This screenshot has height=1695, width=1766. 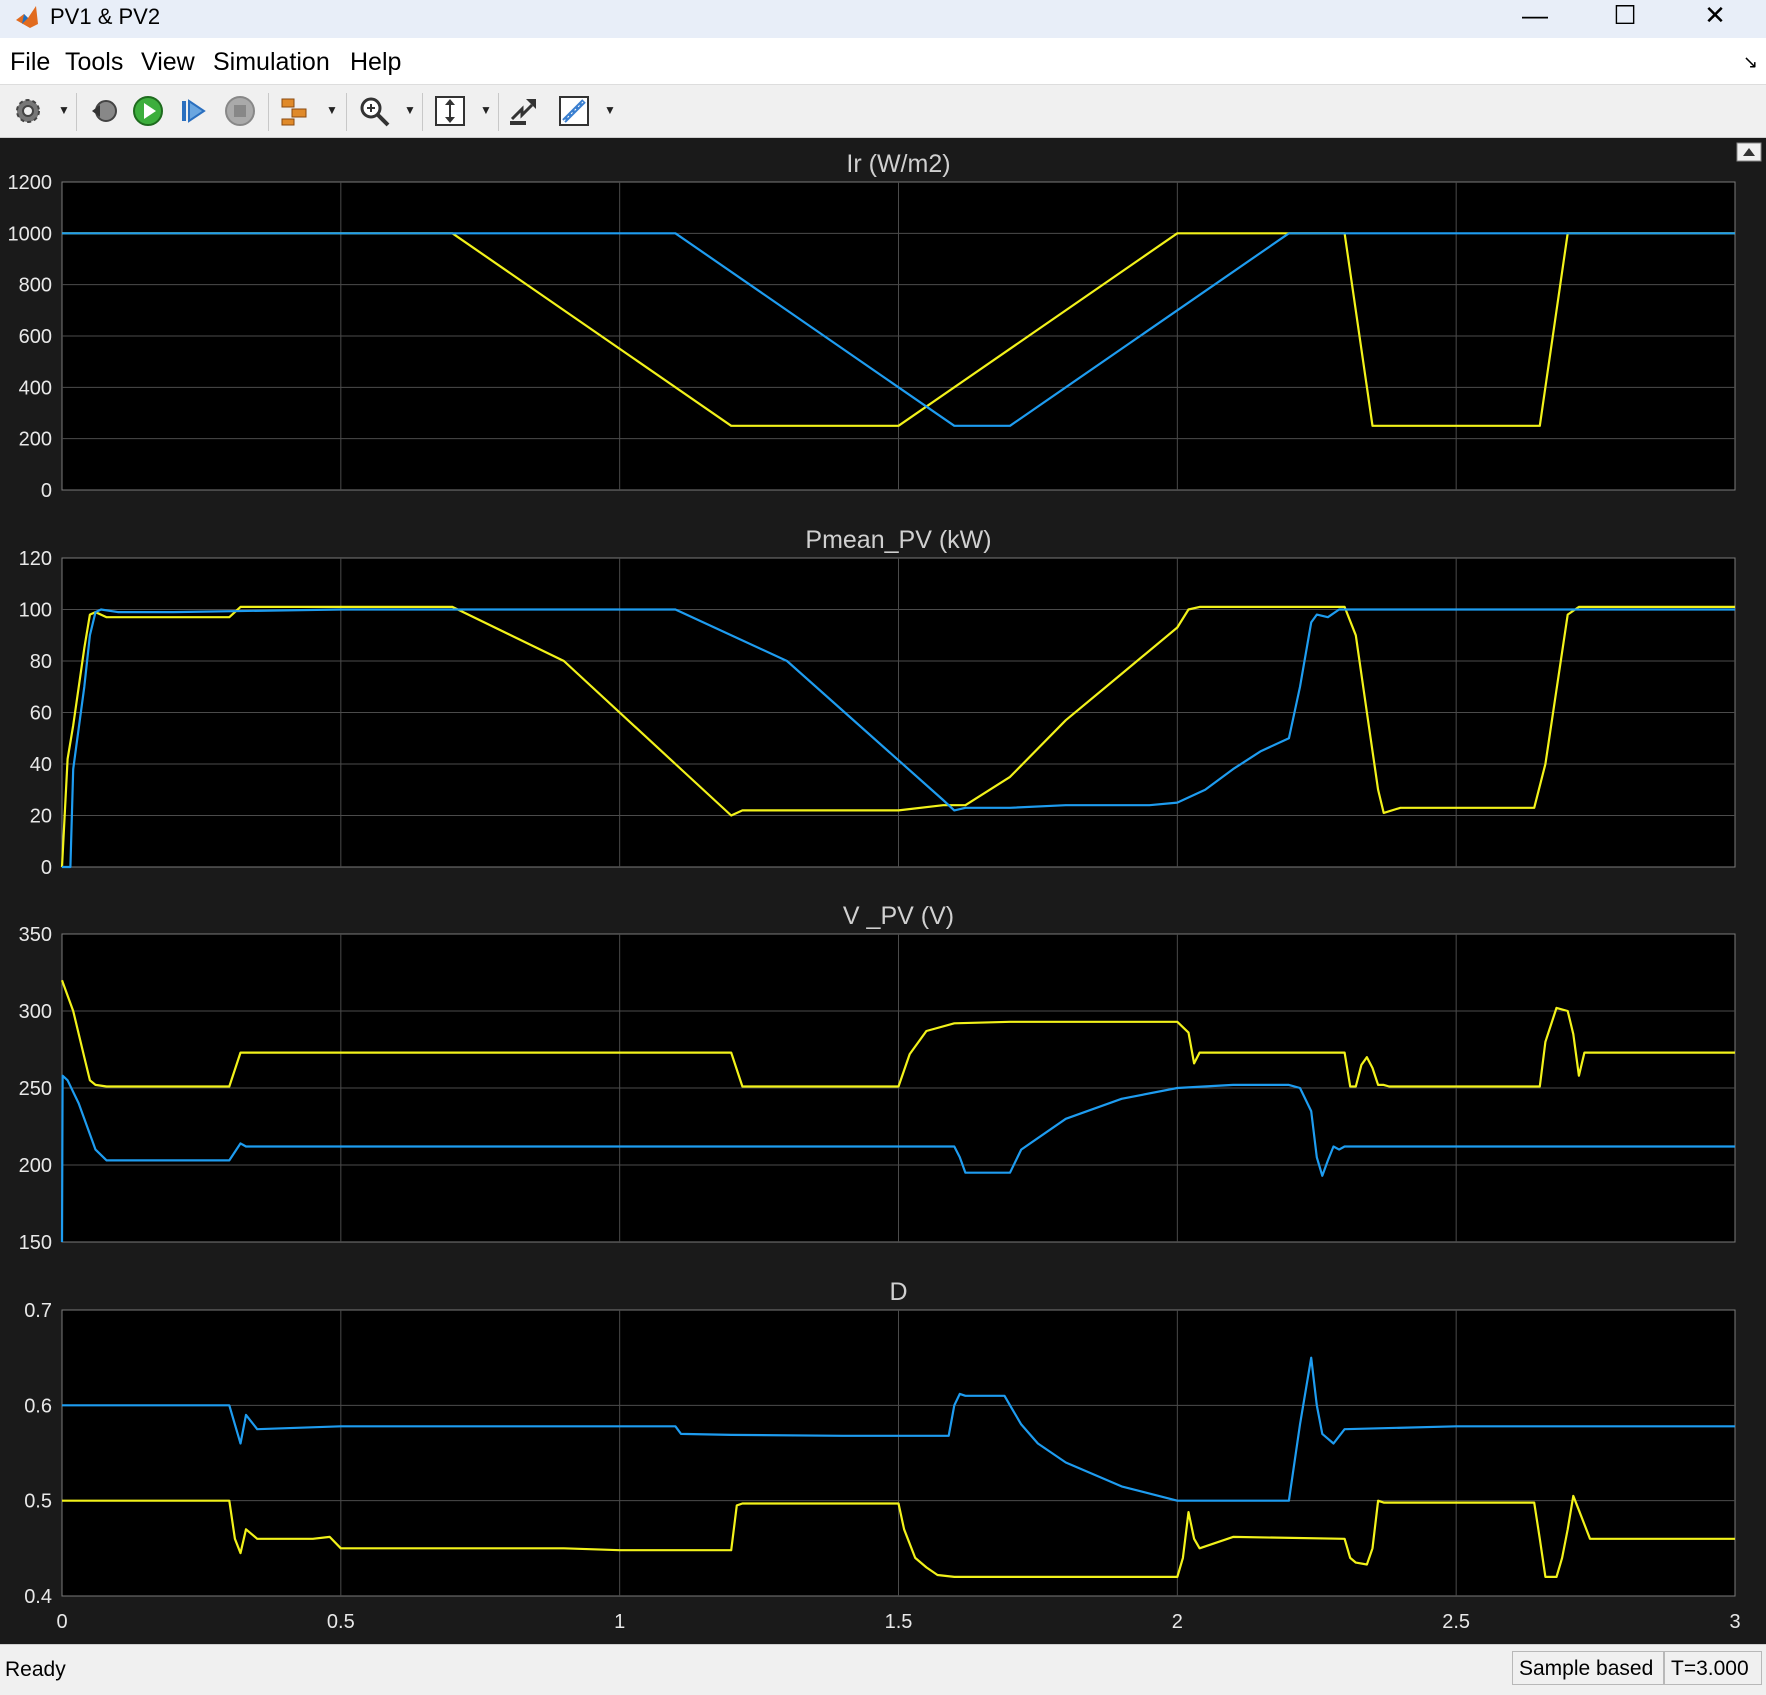 What do you see at coordinates (883, 19) in the screenshot?
I see `window-titlebar: PV1 & PV2 — ☐ ✕` at bounding box center [883, 19].